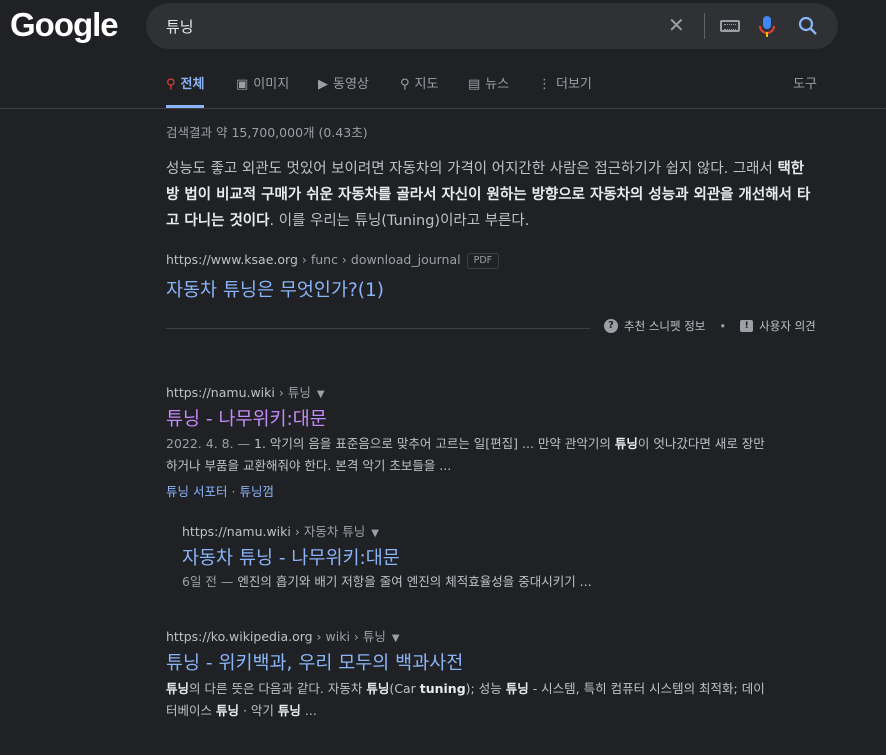 This screenshot has width=886, height=755. What do you see at coordinates (492, 26) in the screenshot?
I see `search-bar: 튜닝 ✕` at bounding box center [492, 26].